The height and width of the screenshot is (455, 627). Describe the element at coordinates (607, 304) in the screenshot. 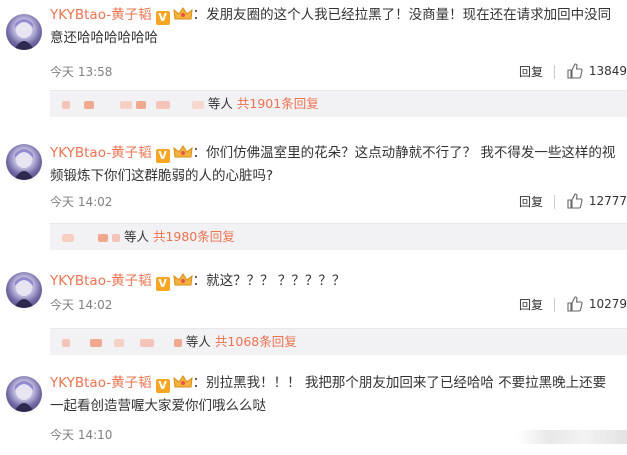

I see `like-count: 10279` at that location.